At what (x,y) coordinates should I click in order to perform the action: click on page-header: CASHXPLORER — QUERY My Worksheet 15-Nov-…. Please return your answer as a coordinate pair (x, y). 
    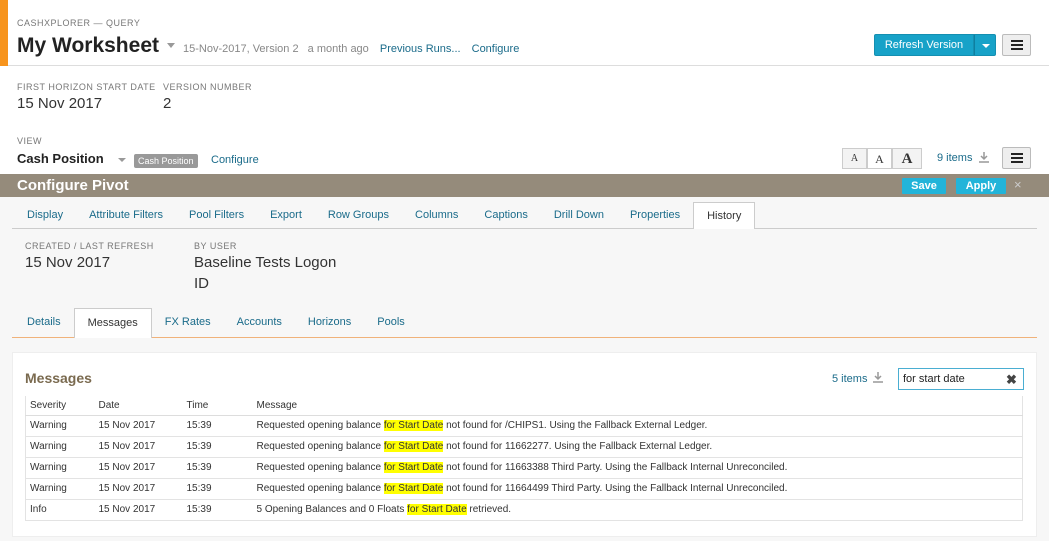
    Looking at the image, I should click on (524, 33).